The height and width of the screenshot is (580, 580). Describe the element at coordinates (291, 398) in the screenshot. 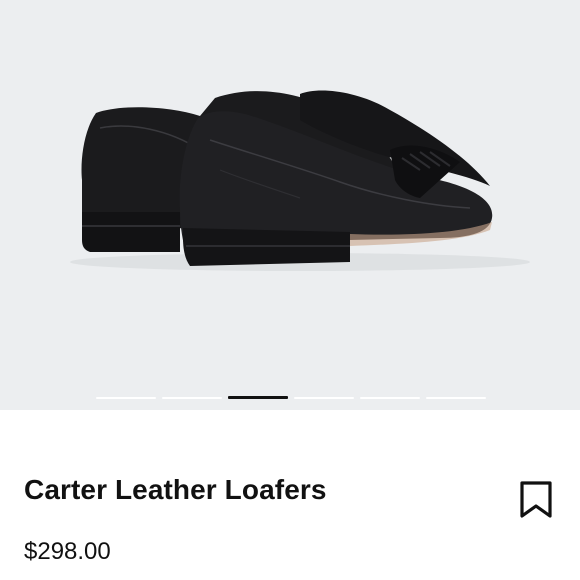

I see `image-pager-indicator` at that location.